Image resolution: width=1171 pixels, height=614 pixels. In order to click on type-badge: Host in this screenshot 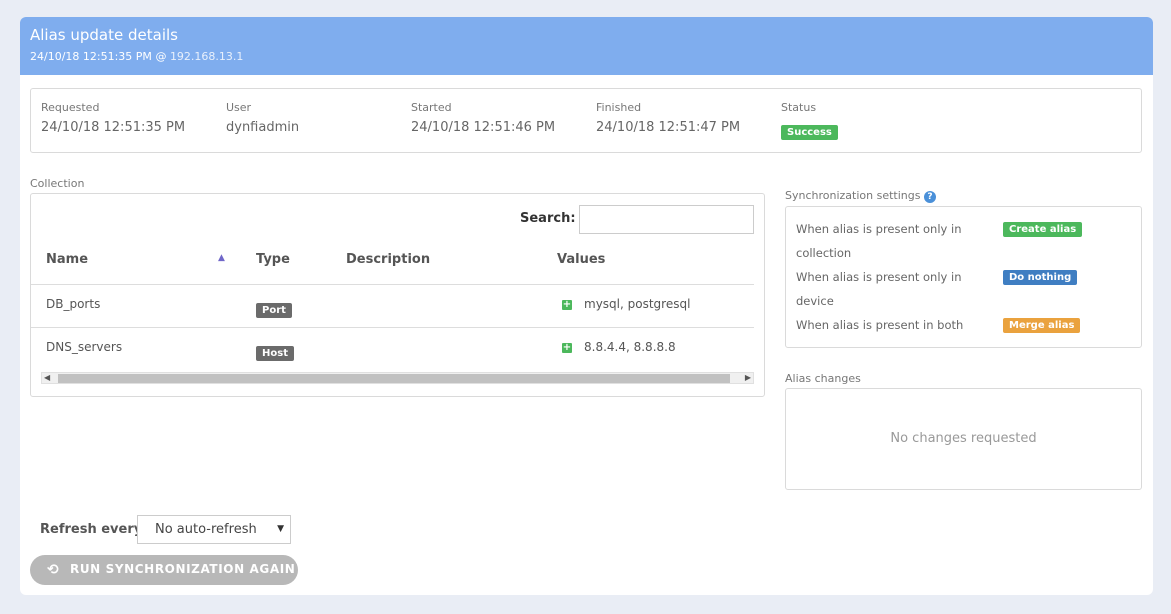, I will do `click(275, 353)`.